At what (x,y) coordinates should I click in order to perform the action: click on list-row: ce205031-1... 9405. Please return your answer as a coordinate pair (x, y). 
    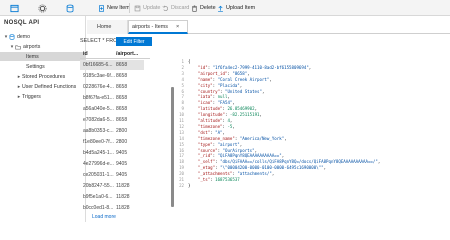
    Looking at the image, I should click on (112, 175).